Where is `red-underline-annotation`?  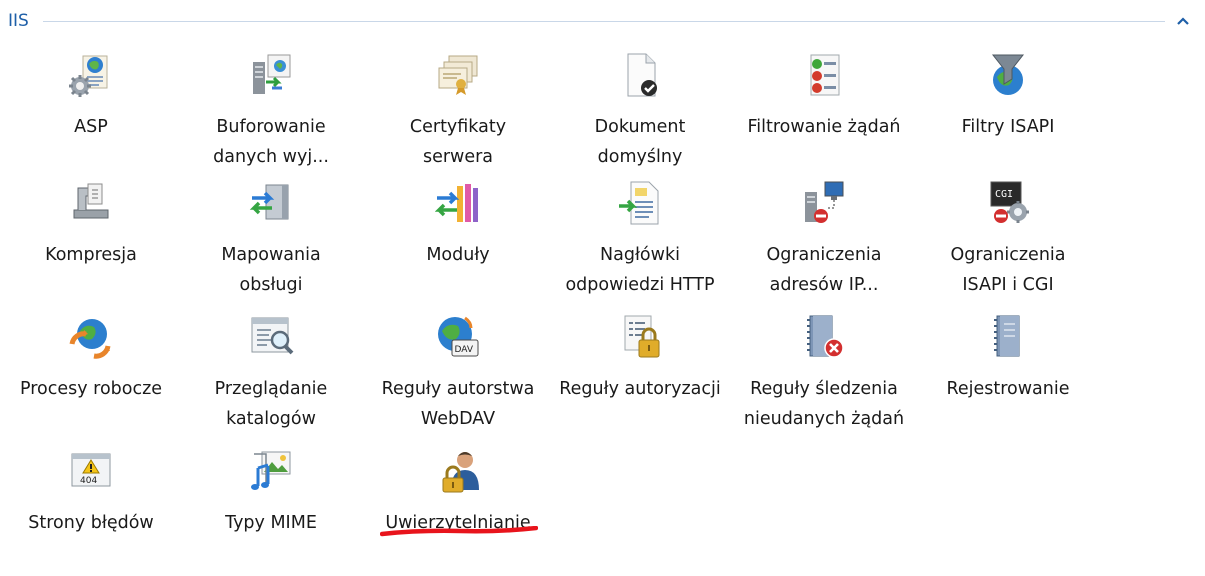 red-underline-annotation is located at coordinates (459, 531).